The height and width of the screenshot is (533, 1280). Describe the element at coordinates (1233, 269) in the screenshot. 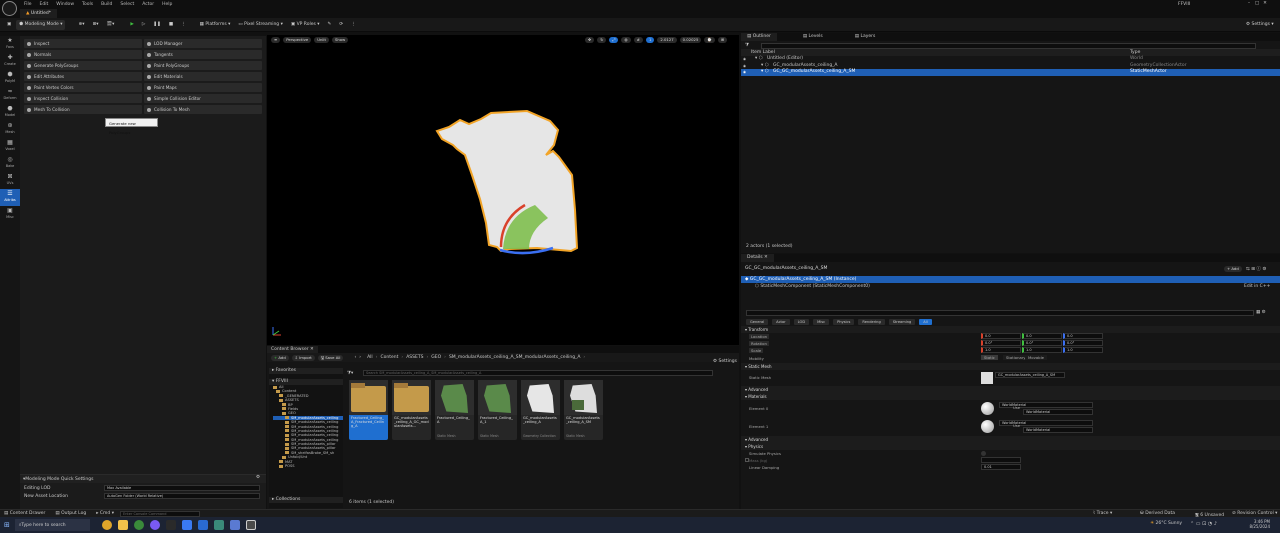

I see `add-component-button: + Add` at that location.